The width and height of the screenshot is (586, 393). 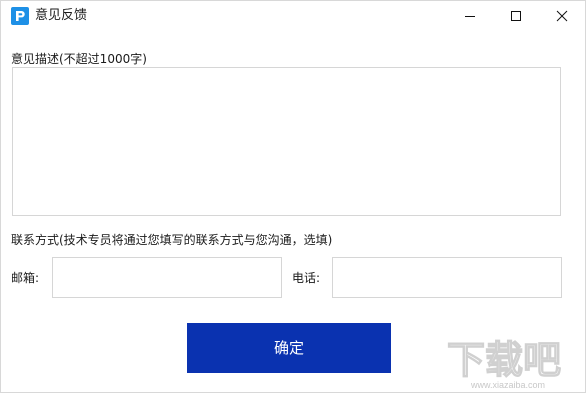 I want to click on minimize-button, so click(x=470, y=16).